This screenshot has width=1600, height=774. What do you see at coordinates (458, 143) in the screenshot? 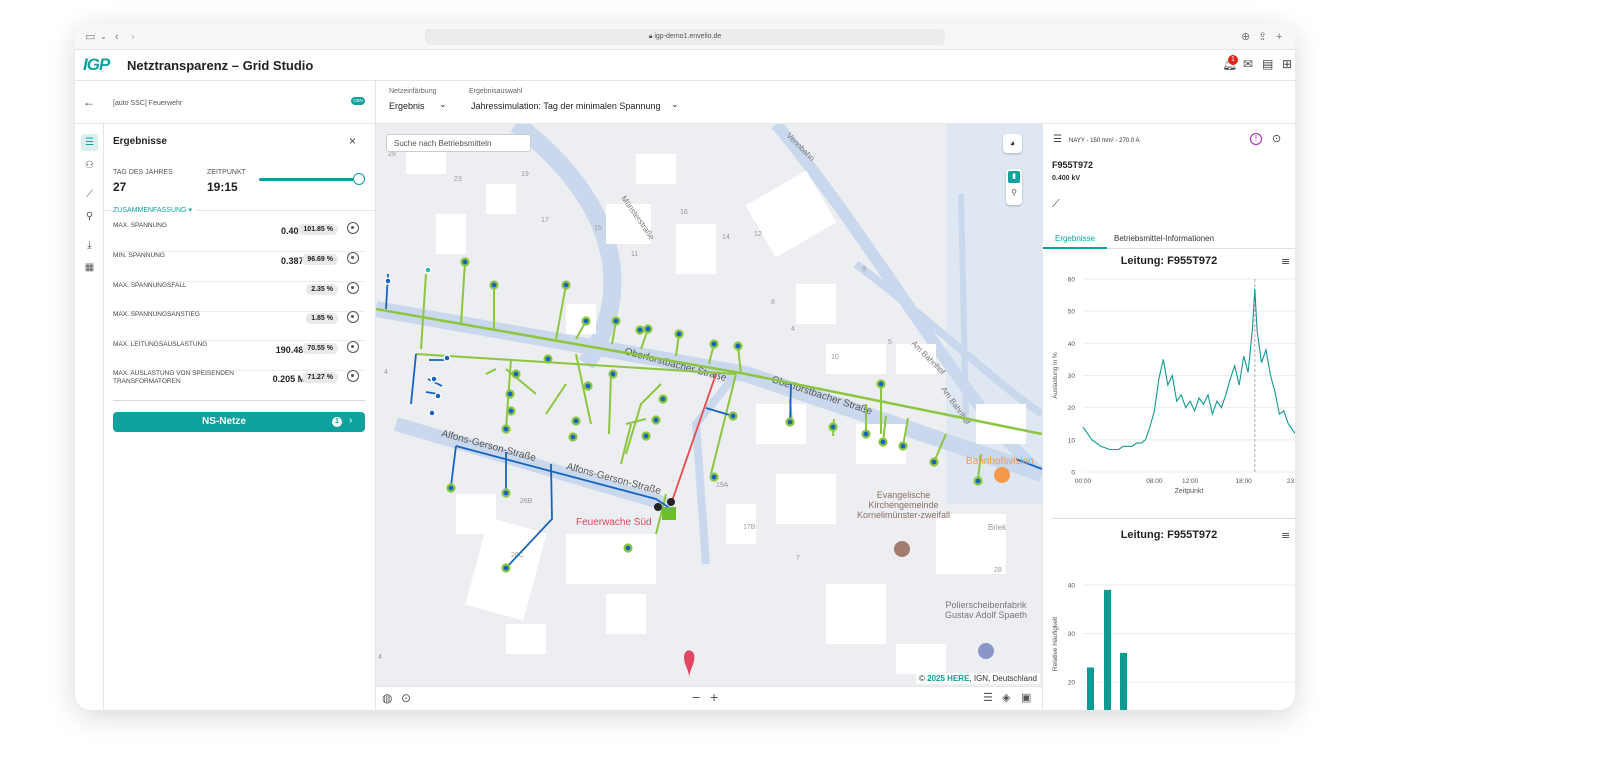
I see `map-search-input: Suche nach Betriebsmitteln` at bounding box center [458, 143].